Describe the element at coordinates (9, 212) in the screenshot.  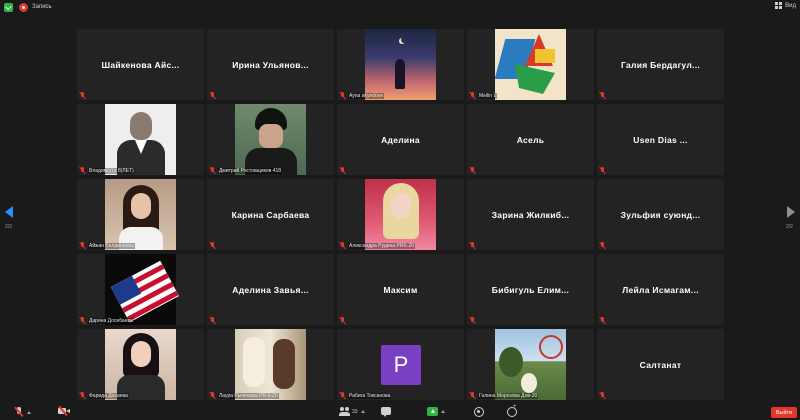
I see `previous-page-arrow-icon` at that location.